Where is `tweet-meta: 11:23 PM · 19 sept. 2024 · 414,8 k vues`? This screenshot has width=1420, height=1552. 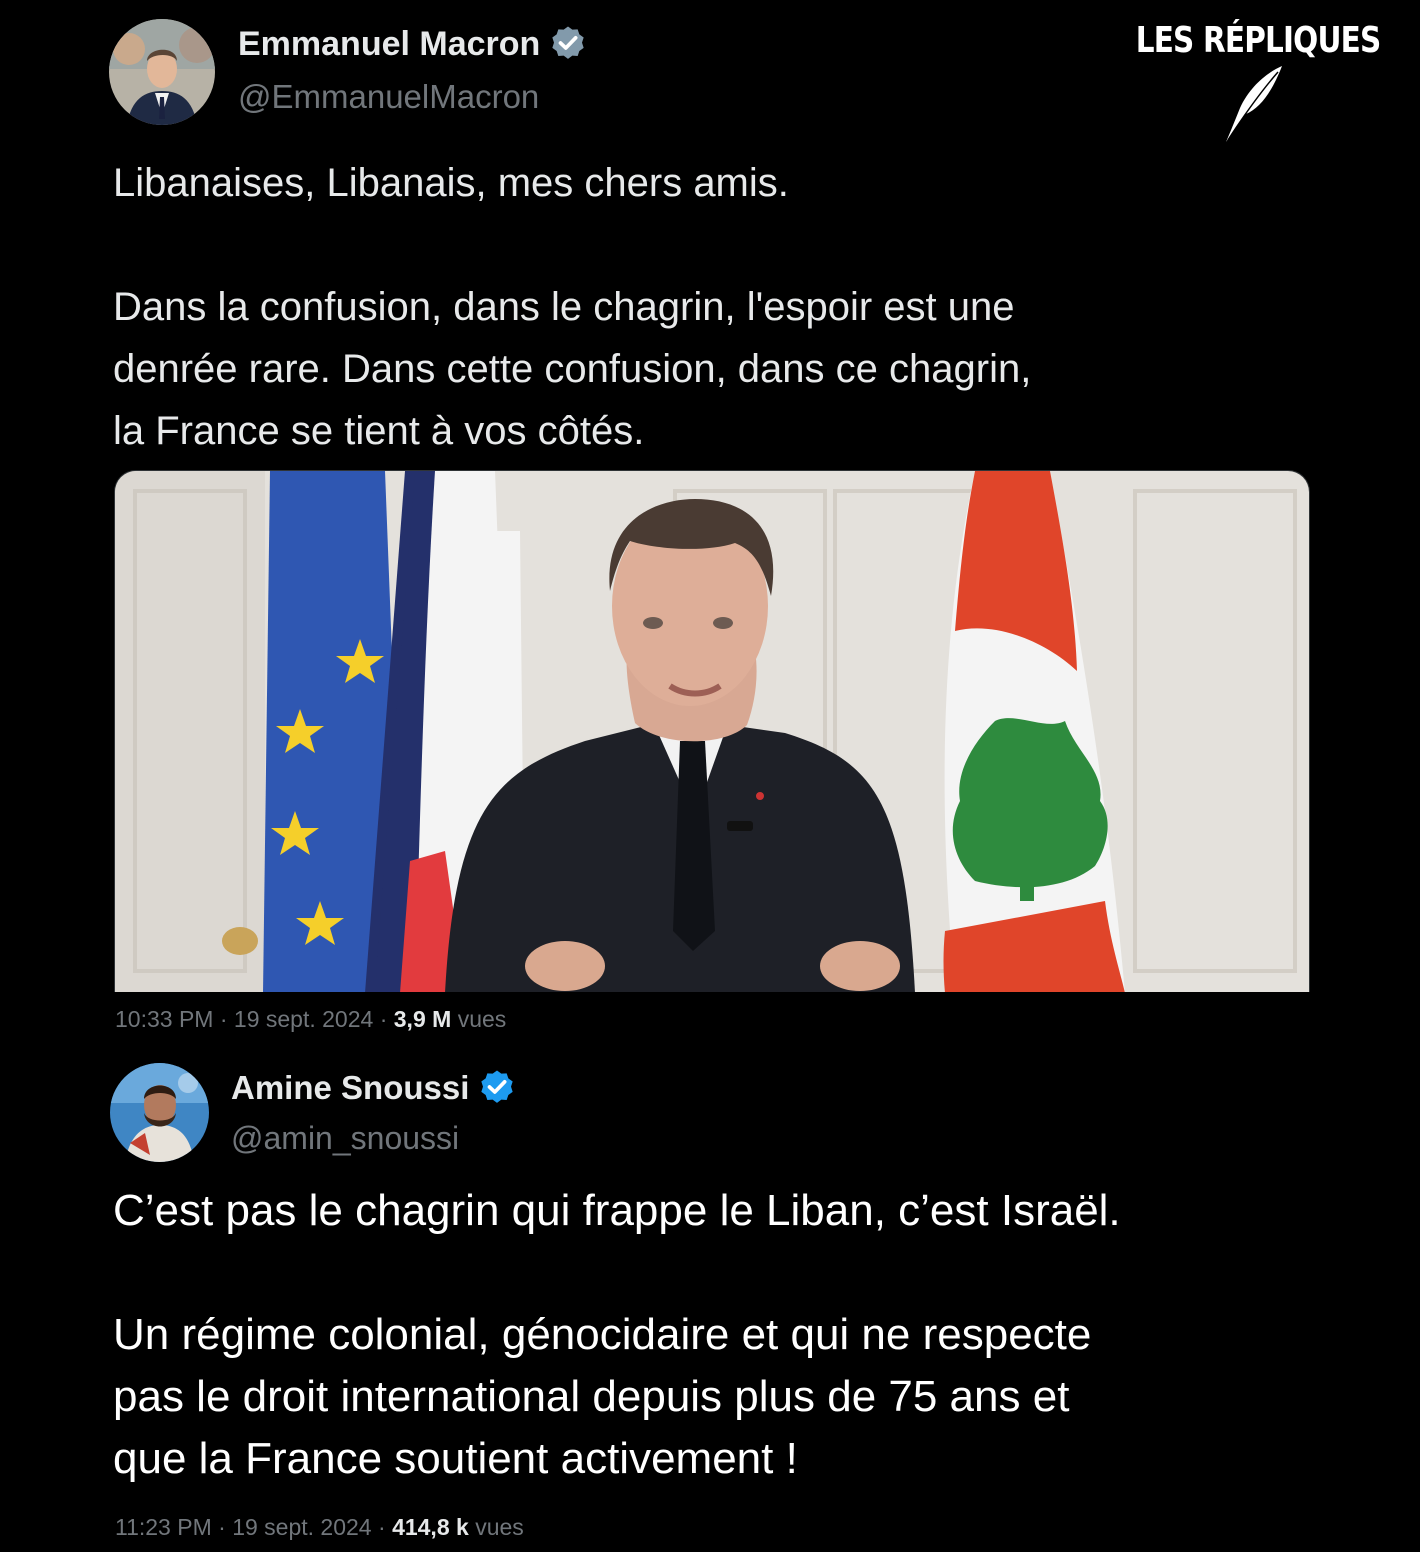
tweet-meta: 11:23 PM · 19 sept. 2024 · 414,8 k vues is located at coordinates (319, 1527).